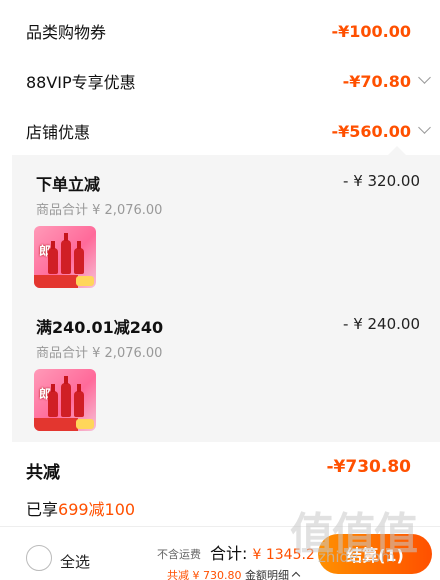 This screenshot has height=580, width=440. What do you see at coordinates (204, 574) in the screenshot?
I see `reduced-amount: 共减 ¥ 730.80` at bounding box center [204, 574].